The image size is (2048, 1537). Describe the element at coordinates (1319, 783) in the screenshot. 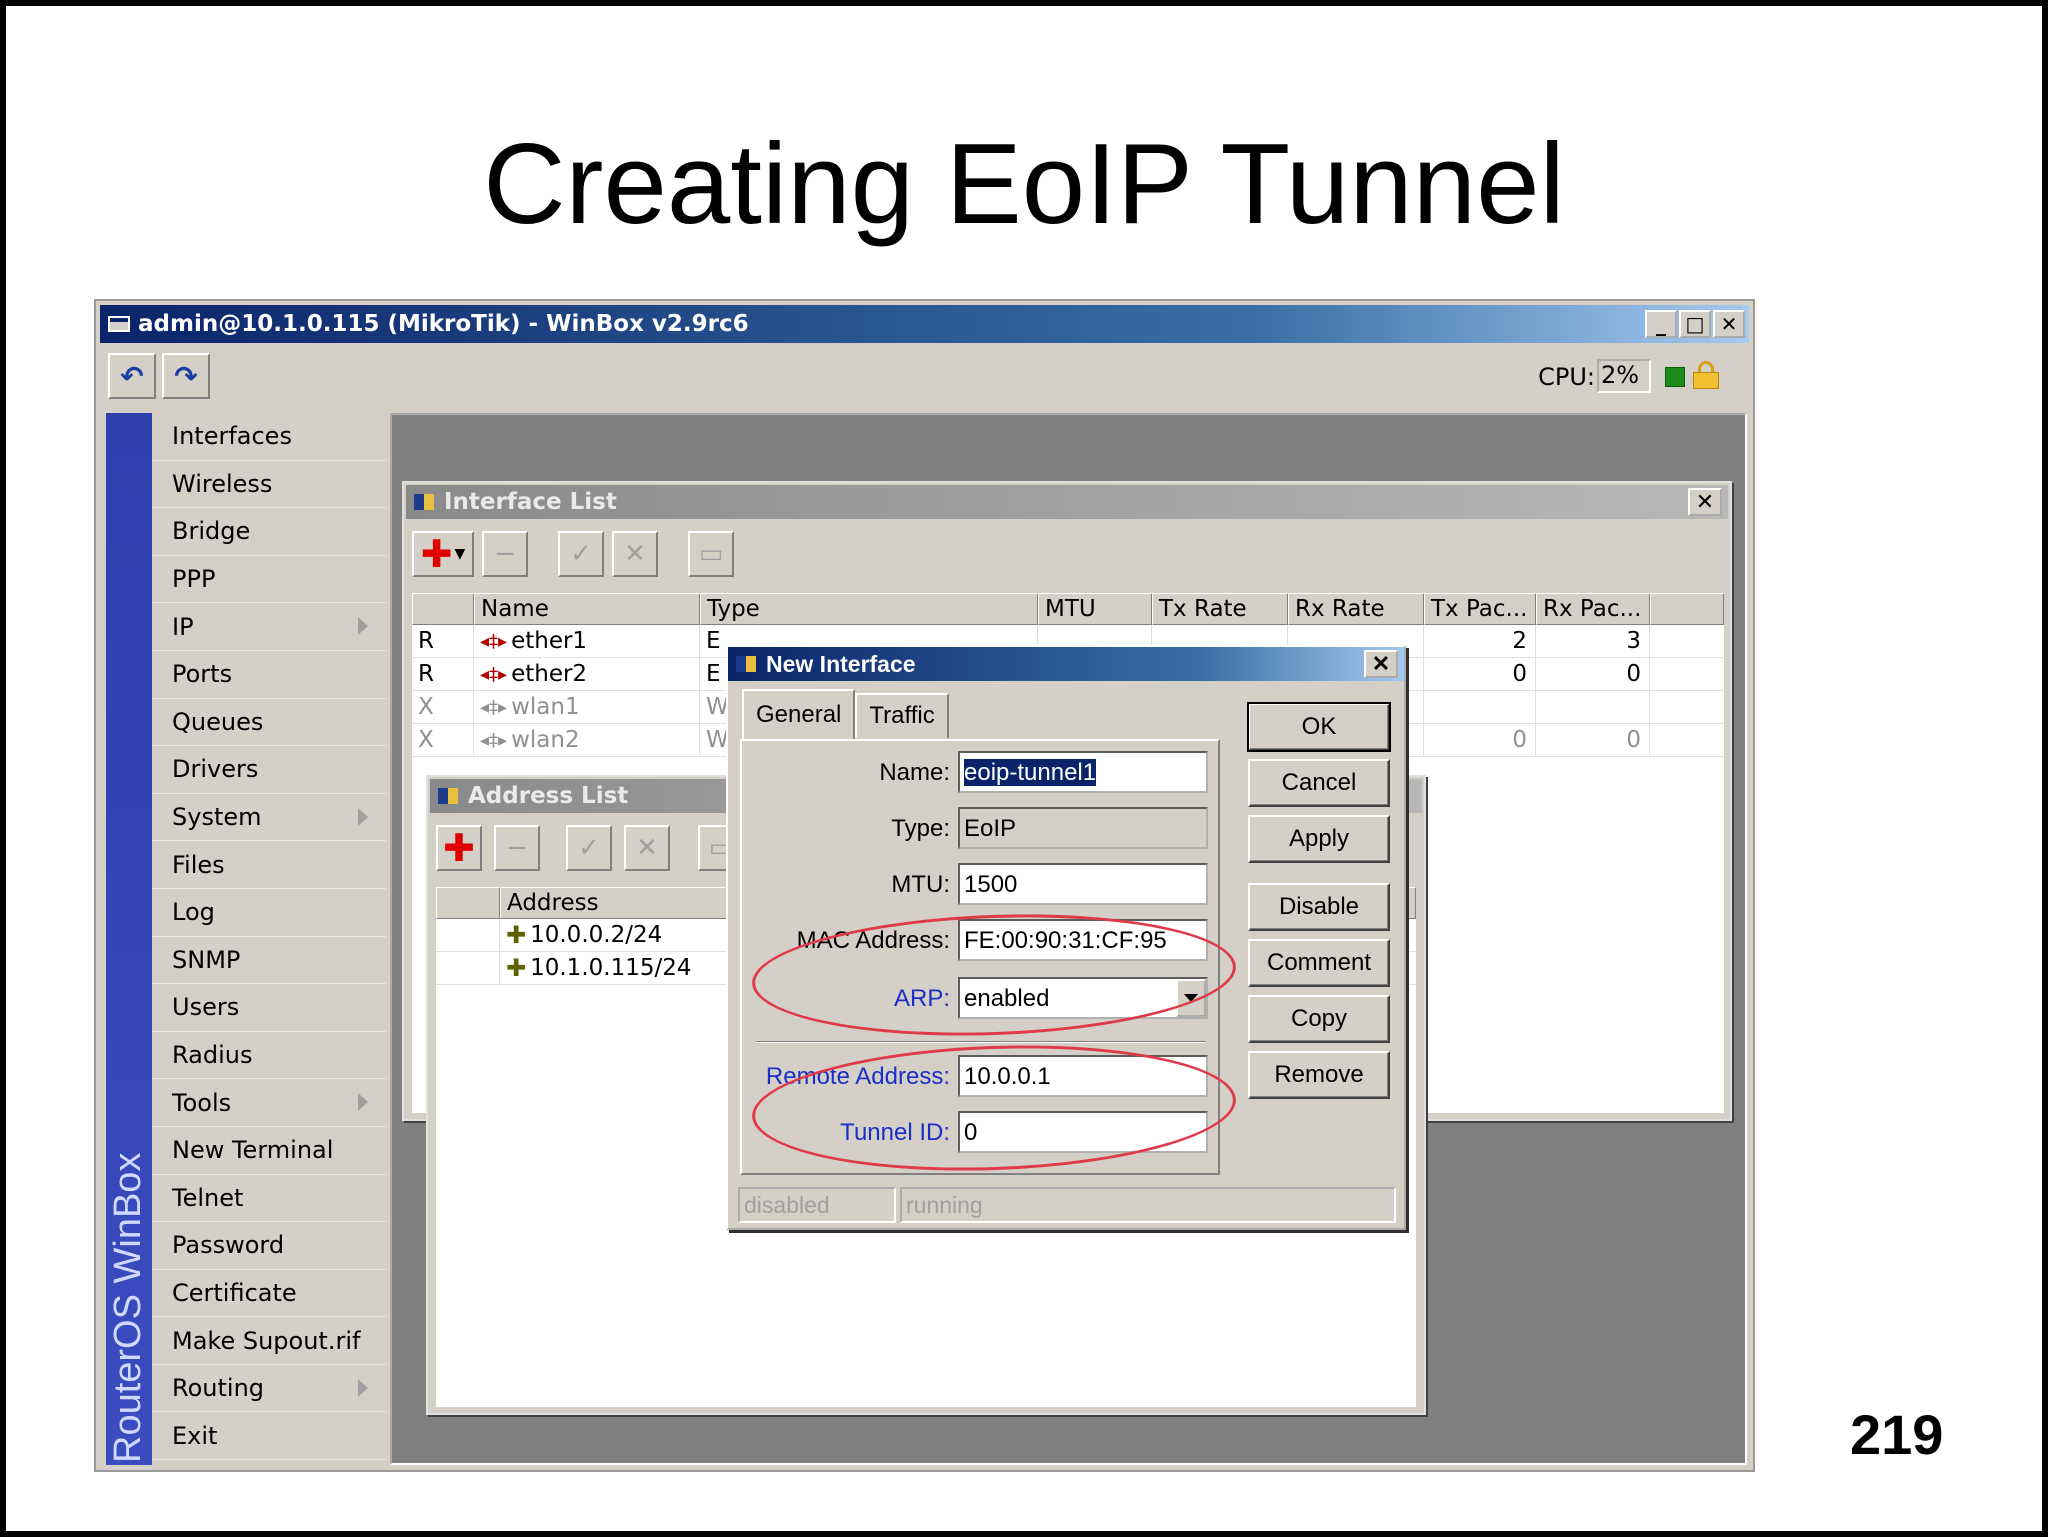

I see `cancel-button: Cancel` at that location.